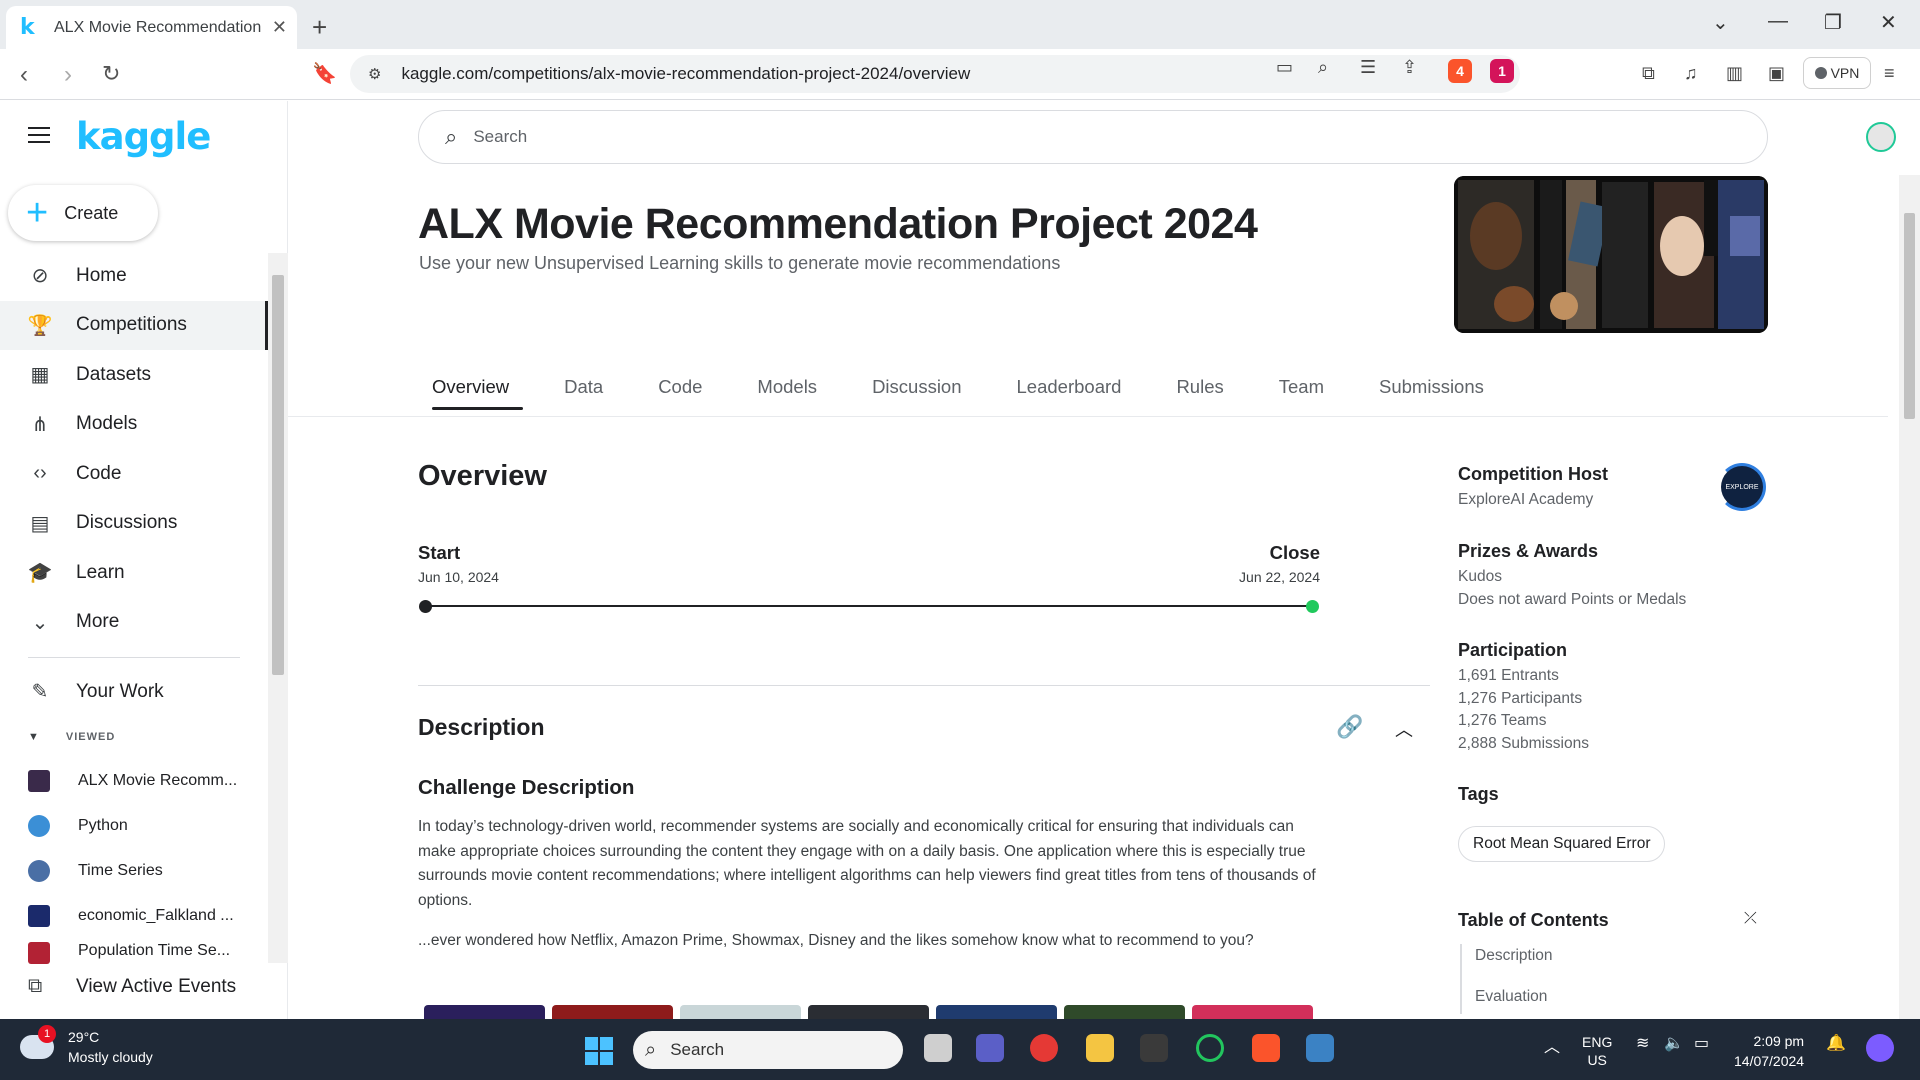 This screenshot has width=1920, height=1080. I want to click on tab-data: Data, so click(583, 390).